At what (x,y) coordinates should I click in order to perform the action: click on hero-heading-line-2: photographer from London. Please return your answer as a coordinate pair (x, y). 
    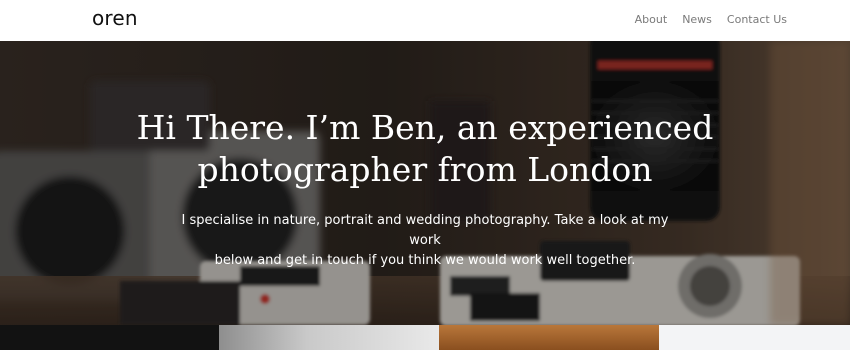
    Looking at the image, I should click on (425, 169).